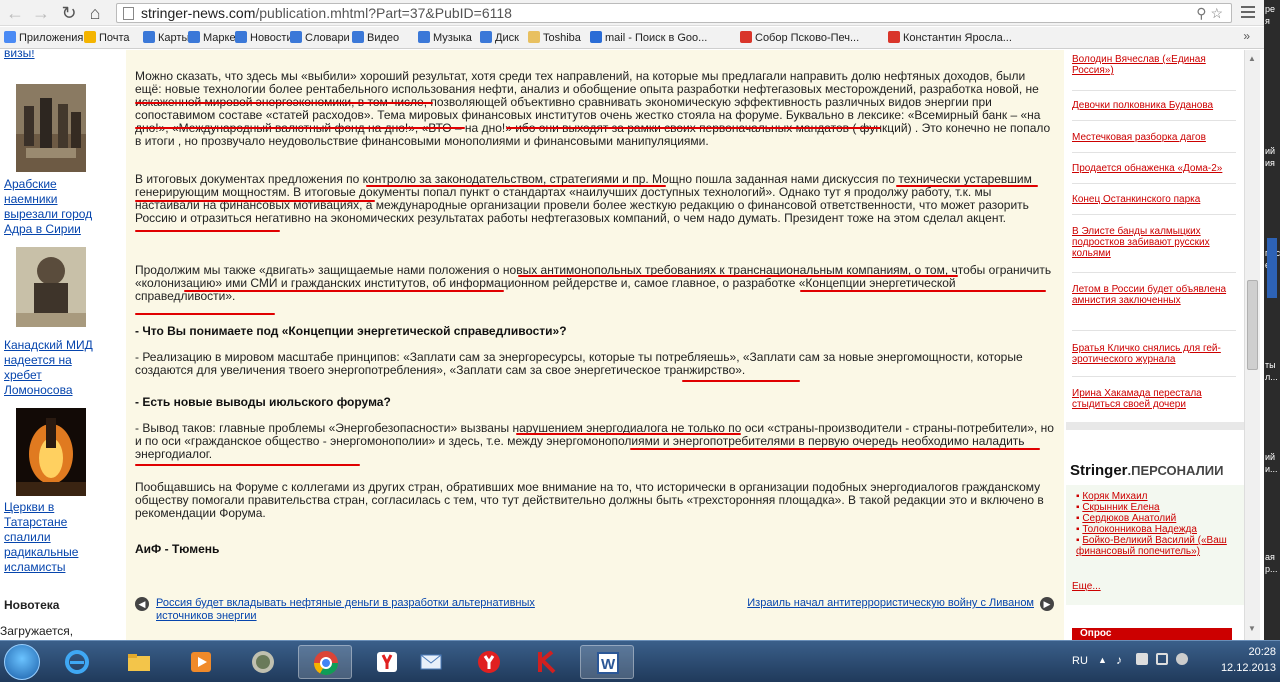 The height and width of the screenshot is (683, 1280). I want to click on bookmark-label: Новости, so click(271, 38).